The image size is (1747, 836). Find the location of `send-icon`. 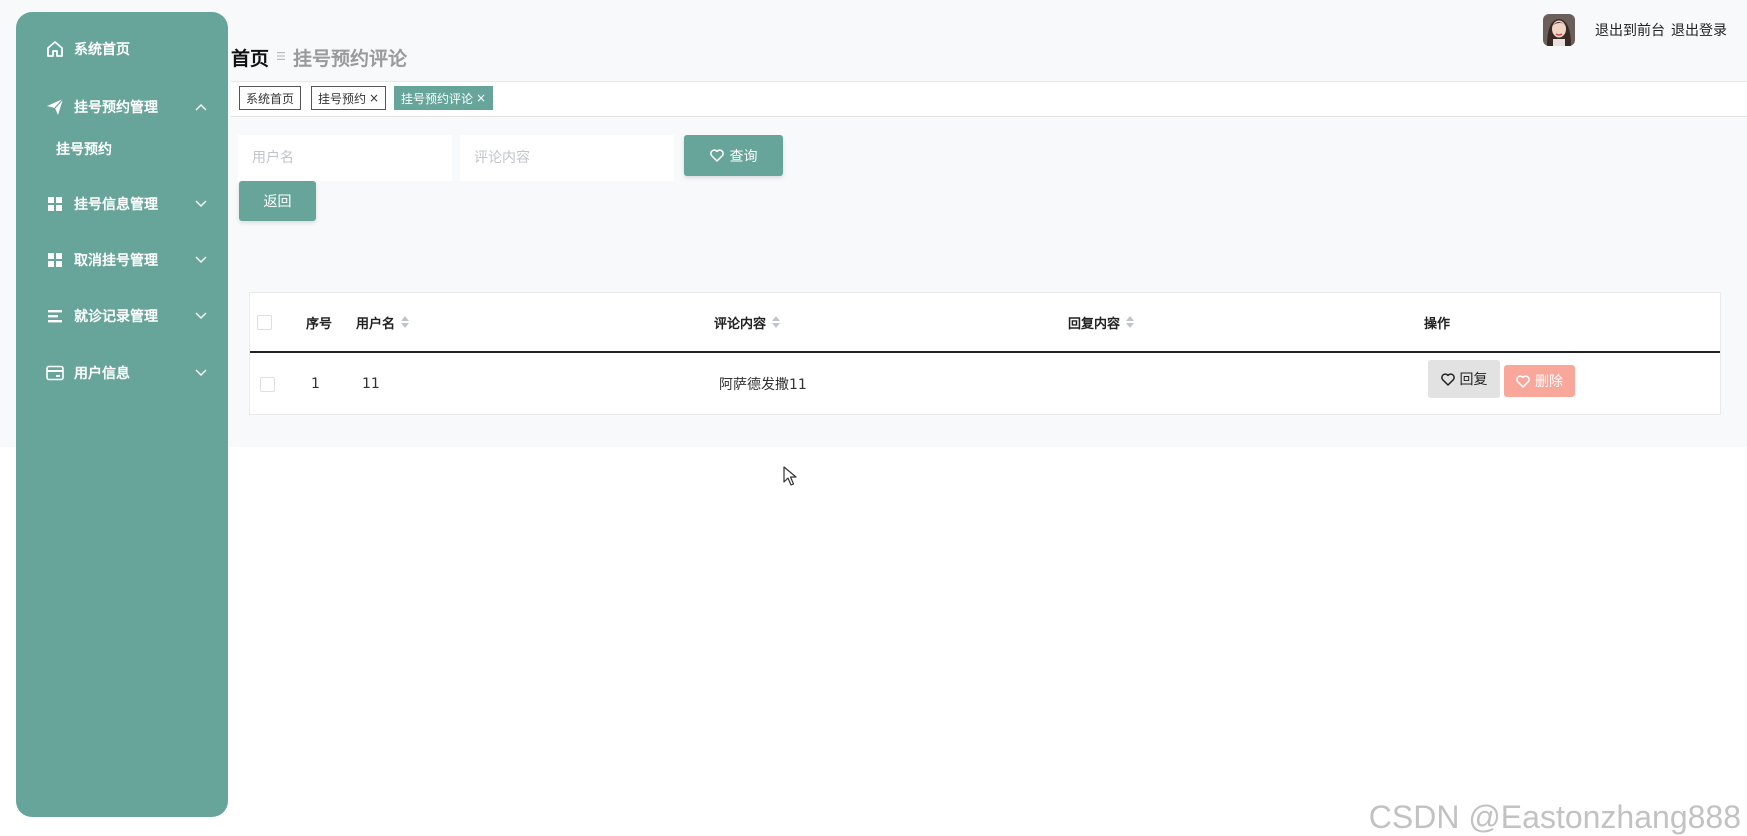

send-icon is located at coordinates (55, 107).